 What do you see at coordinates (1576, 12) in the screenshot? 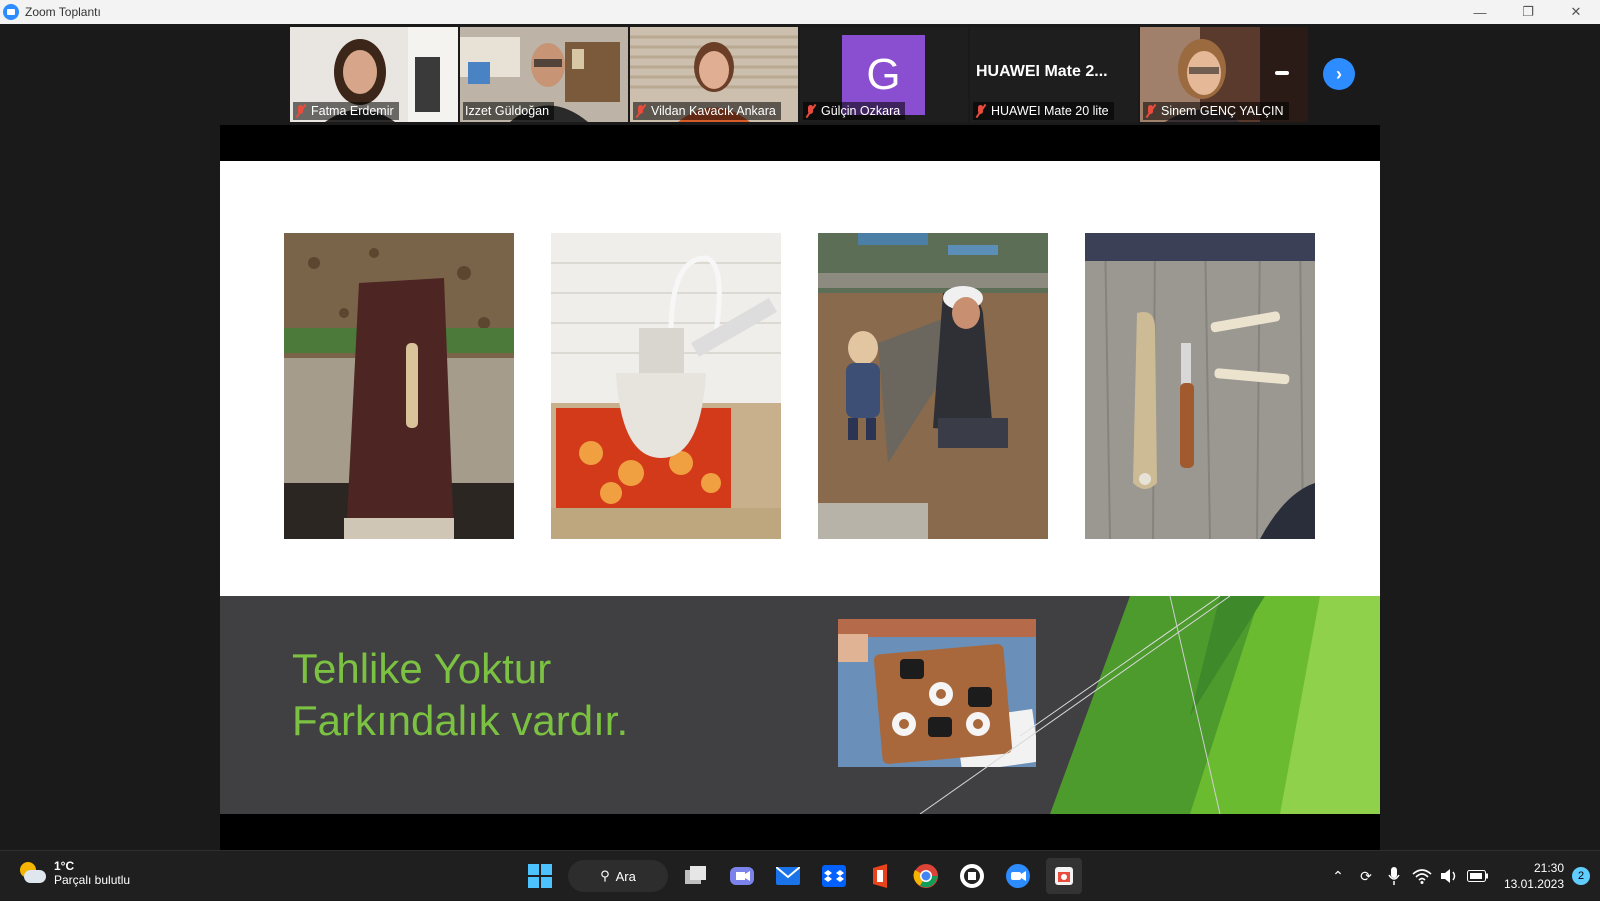
I see `close-button: ✕` at bounding box center [1576, 12].